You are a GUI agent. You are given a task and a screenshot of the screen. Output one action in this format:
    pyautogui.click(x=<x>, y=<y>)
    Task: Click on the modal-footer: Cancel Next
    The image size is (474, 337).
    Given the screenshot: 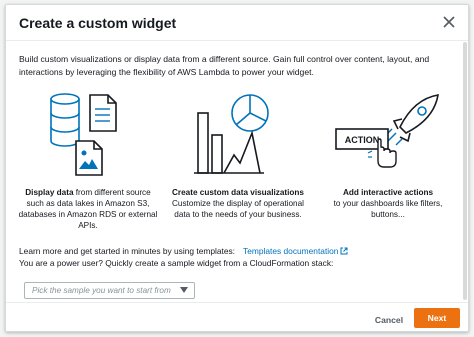 What is the action you would take?
    pyautogui.click(x=237, y=317)
    